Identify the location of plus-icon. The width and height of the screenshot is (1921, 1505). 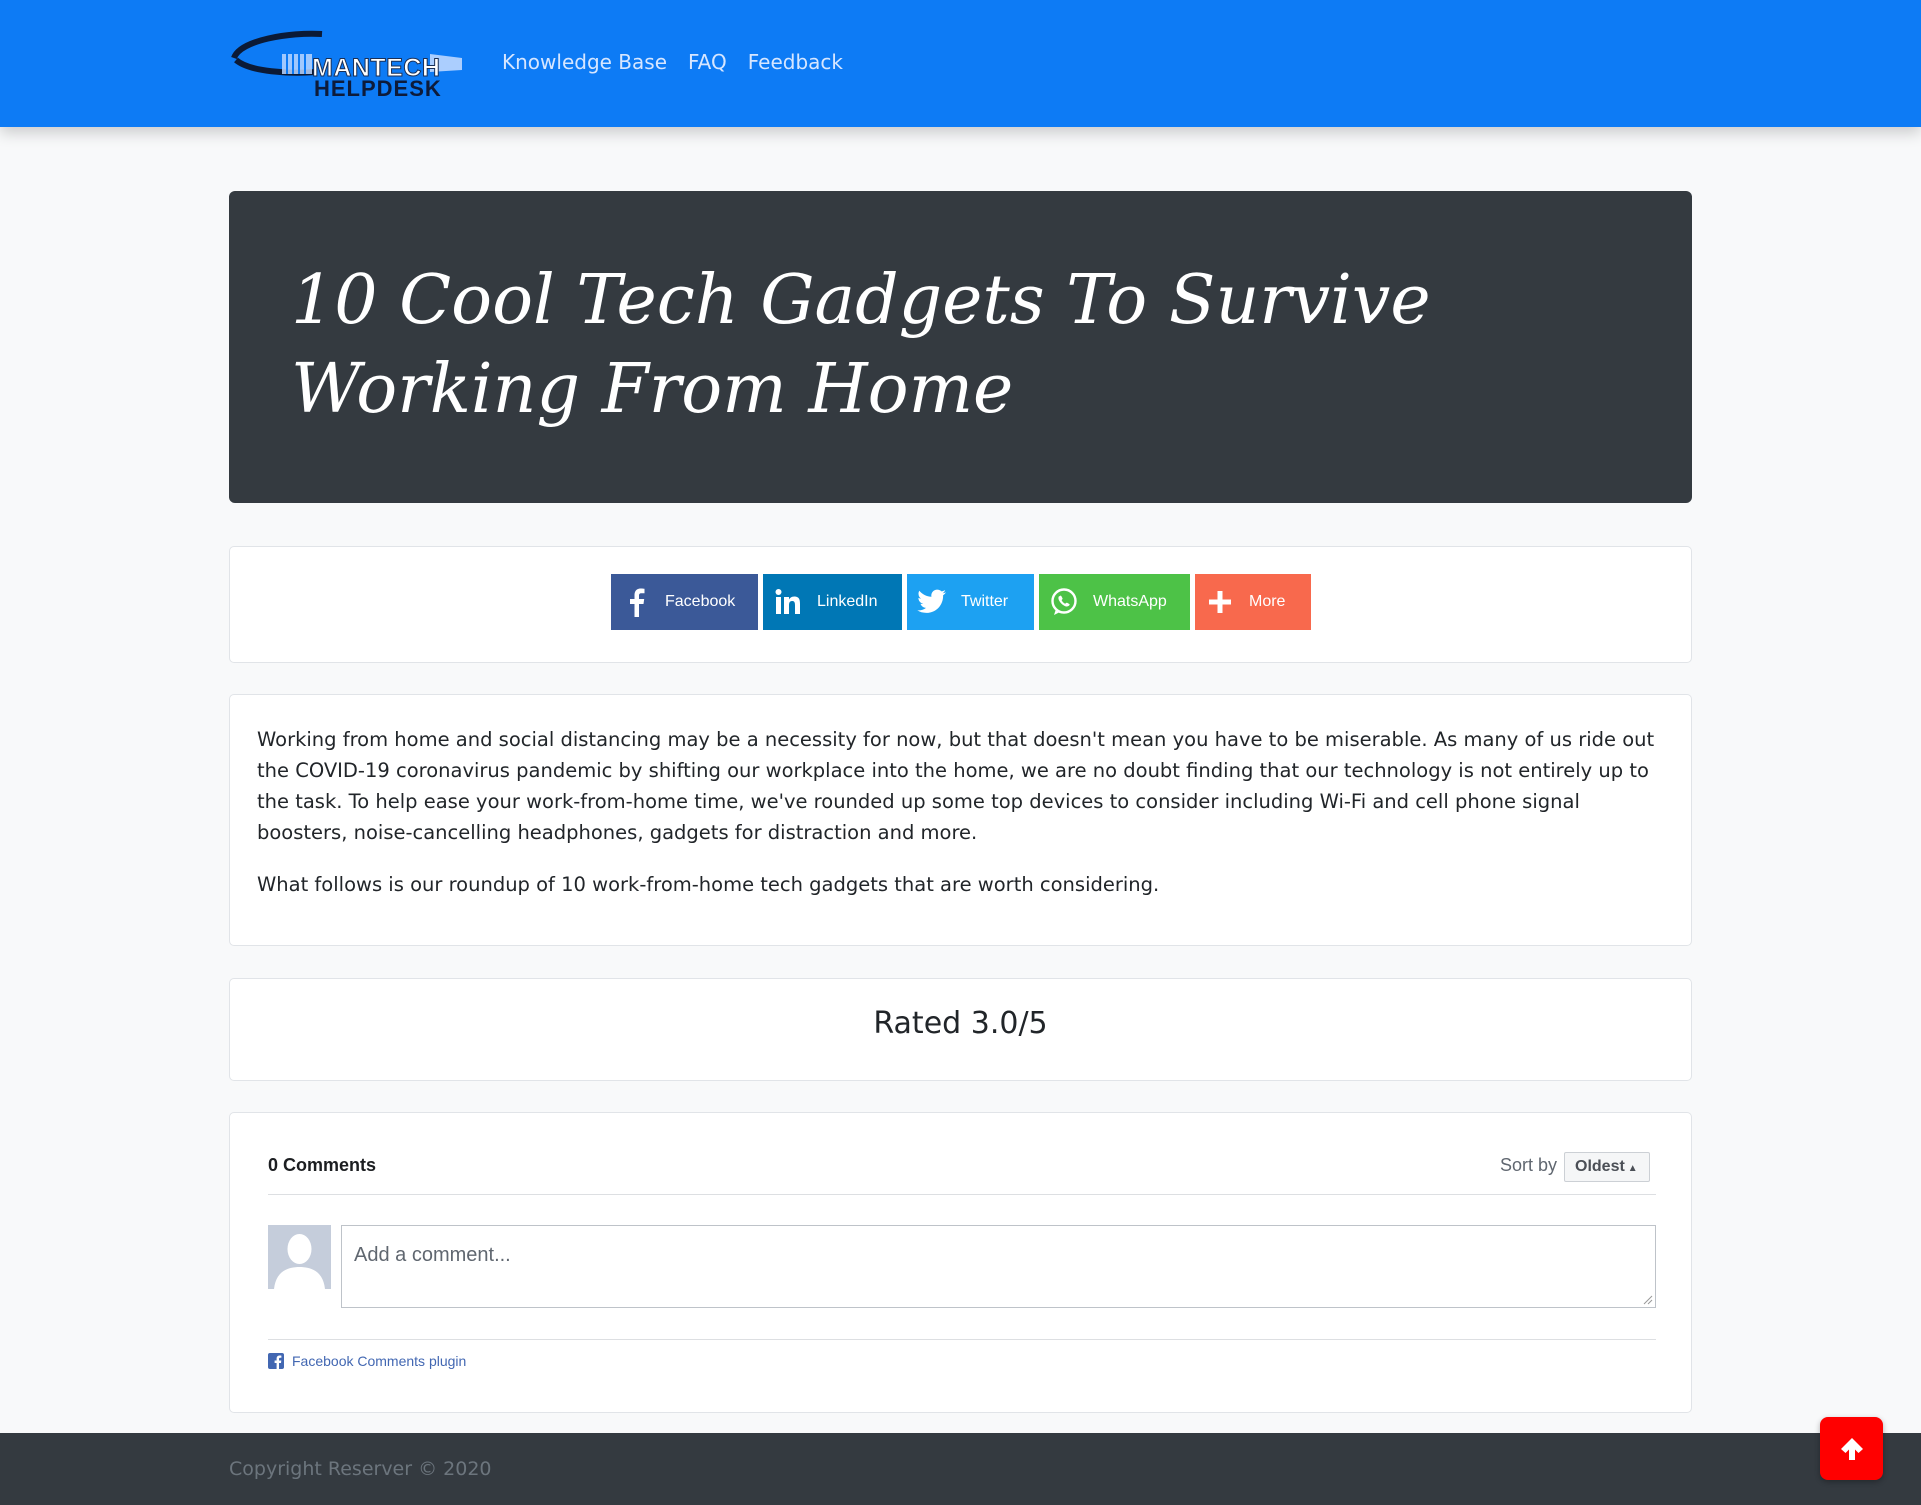
(1220, 602).